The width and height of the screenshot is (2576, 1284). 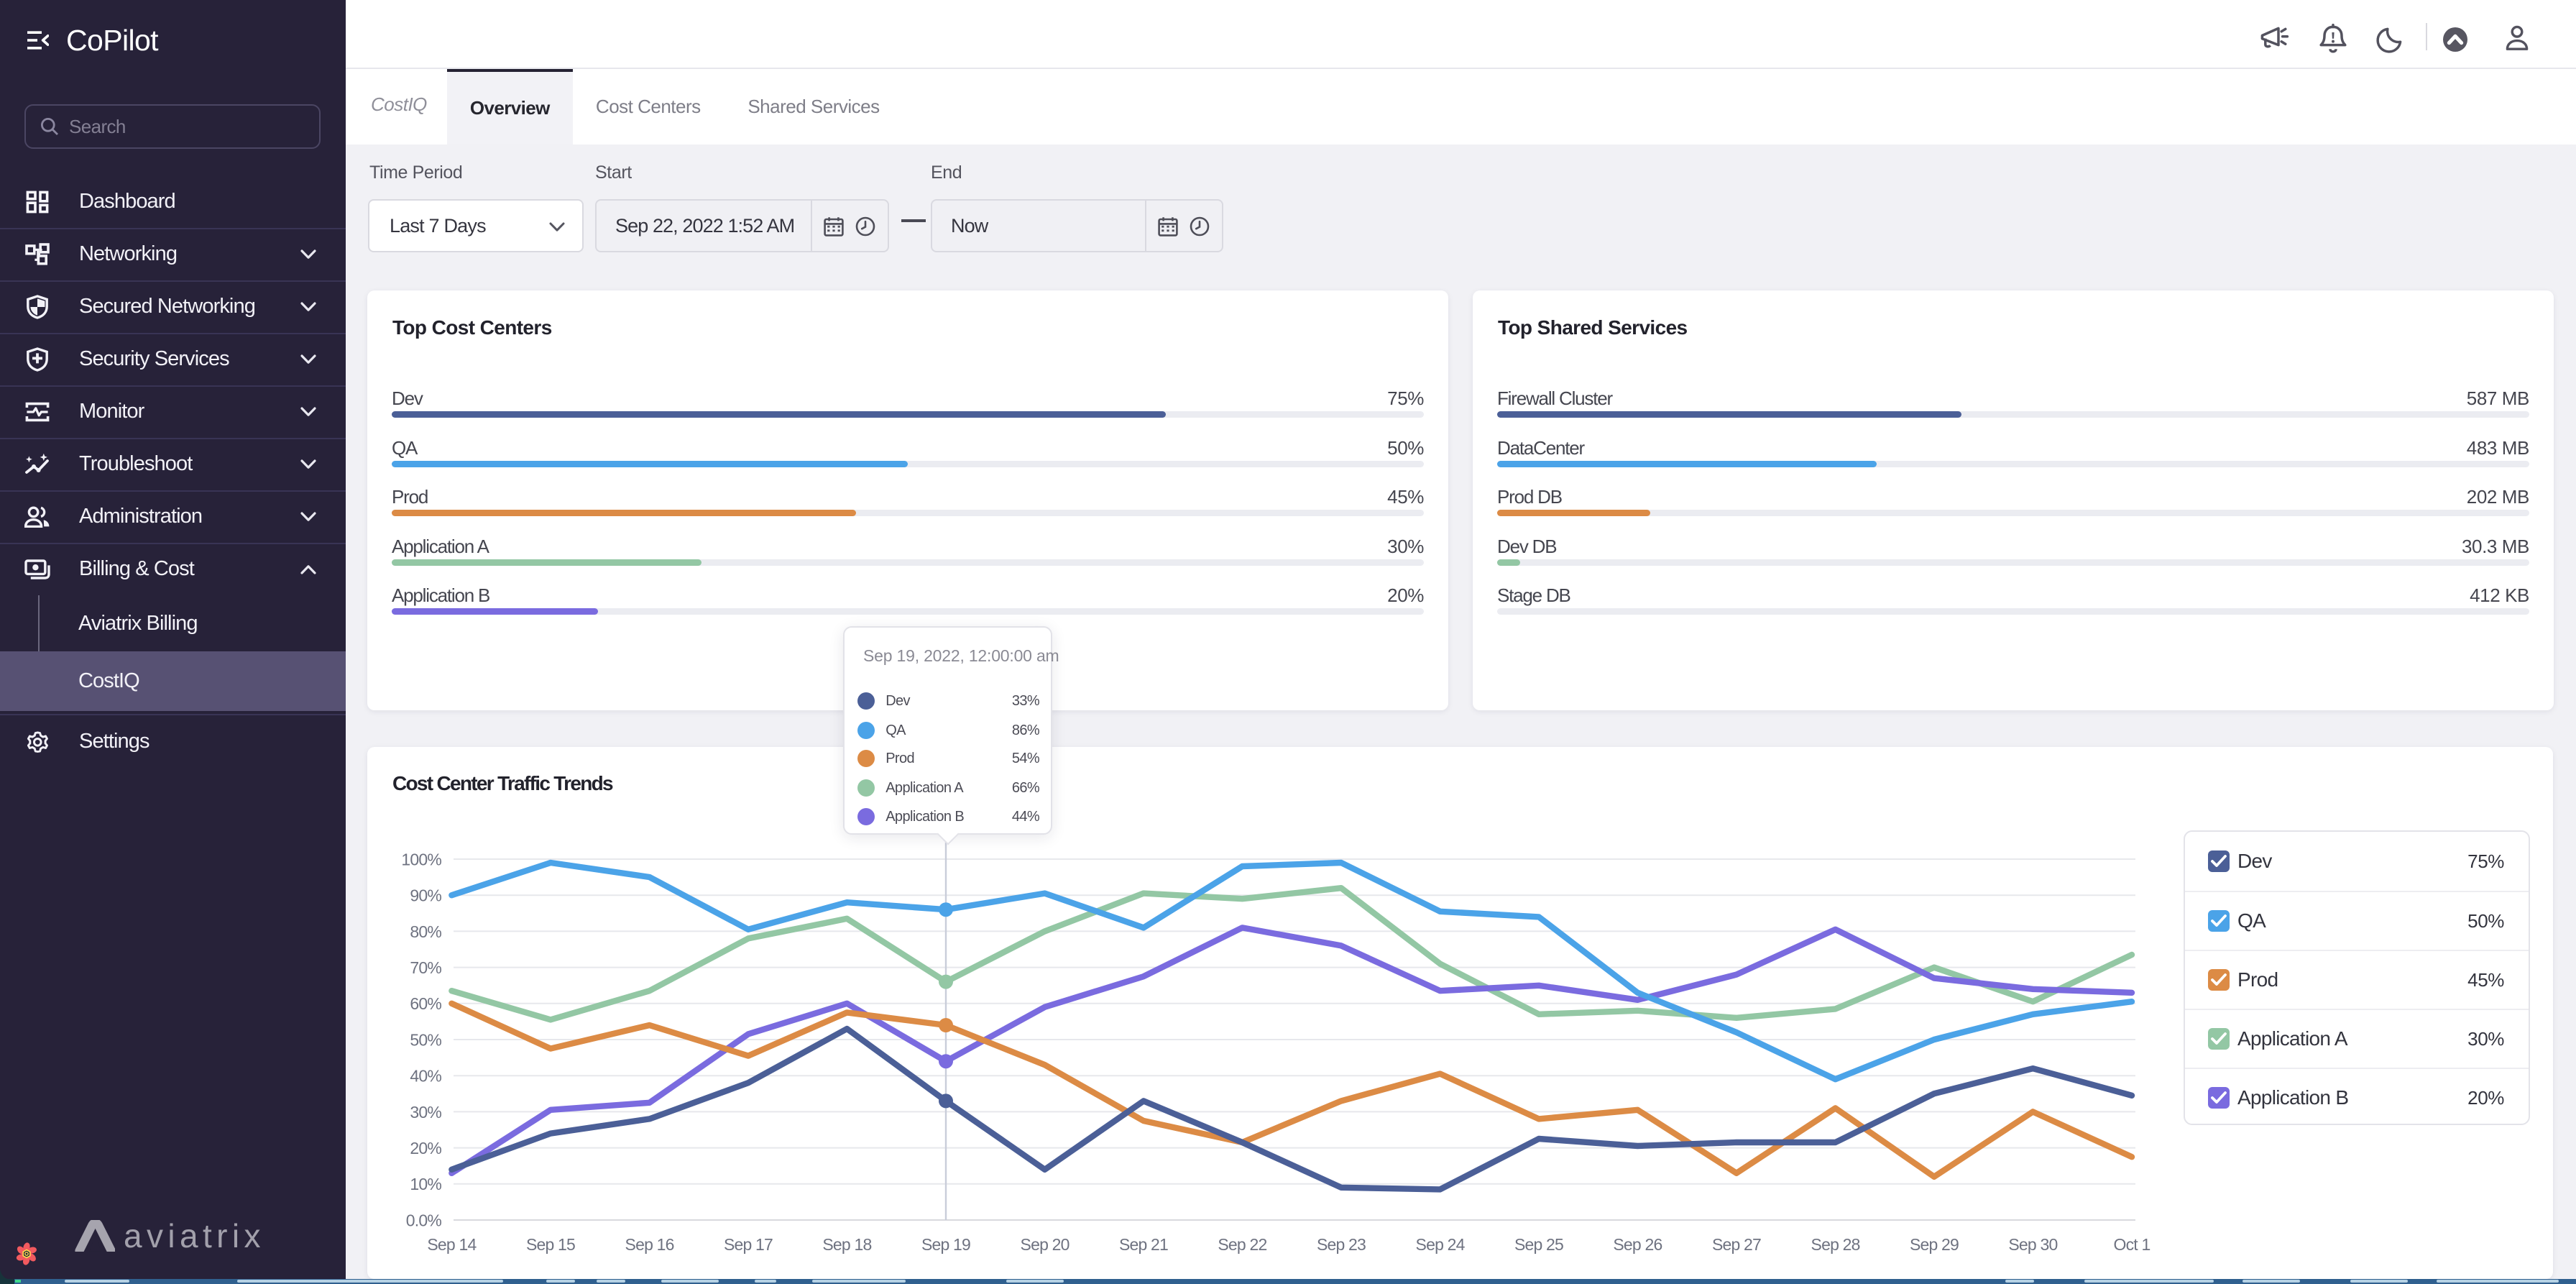 What do you see at coordinates (425, 1184) in the screenshot?
I see `svg-text: 10%` at bounding box center [425, 1184].